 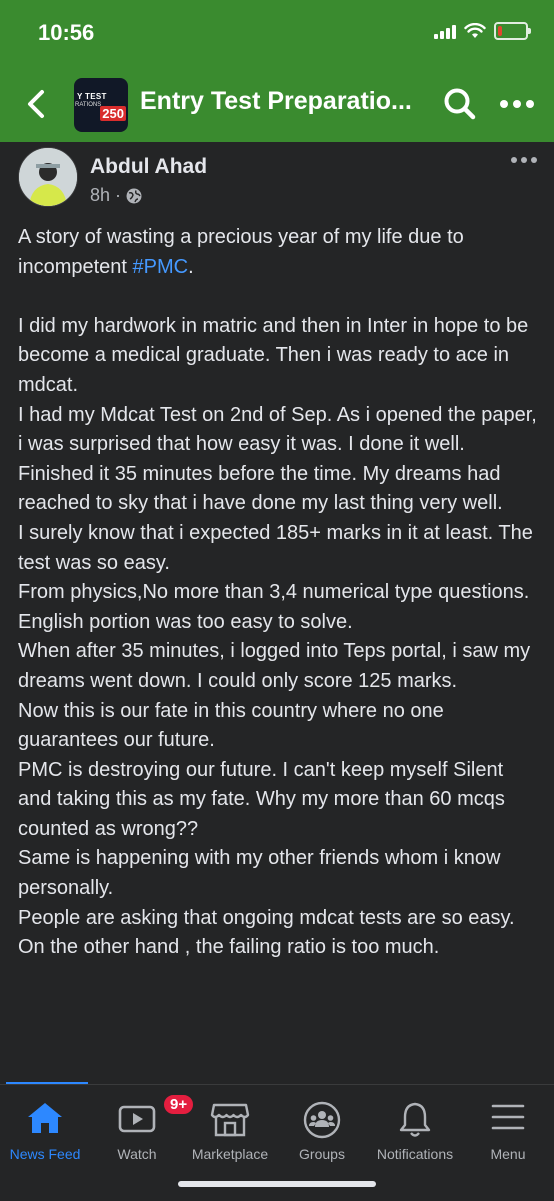 I want to click on tab-label: Menu, so click(x=508, y=1154).